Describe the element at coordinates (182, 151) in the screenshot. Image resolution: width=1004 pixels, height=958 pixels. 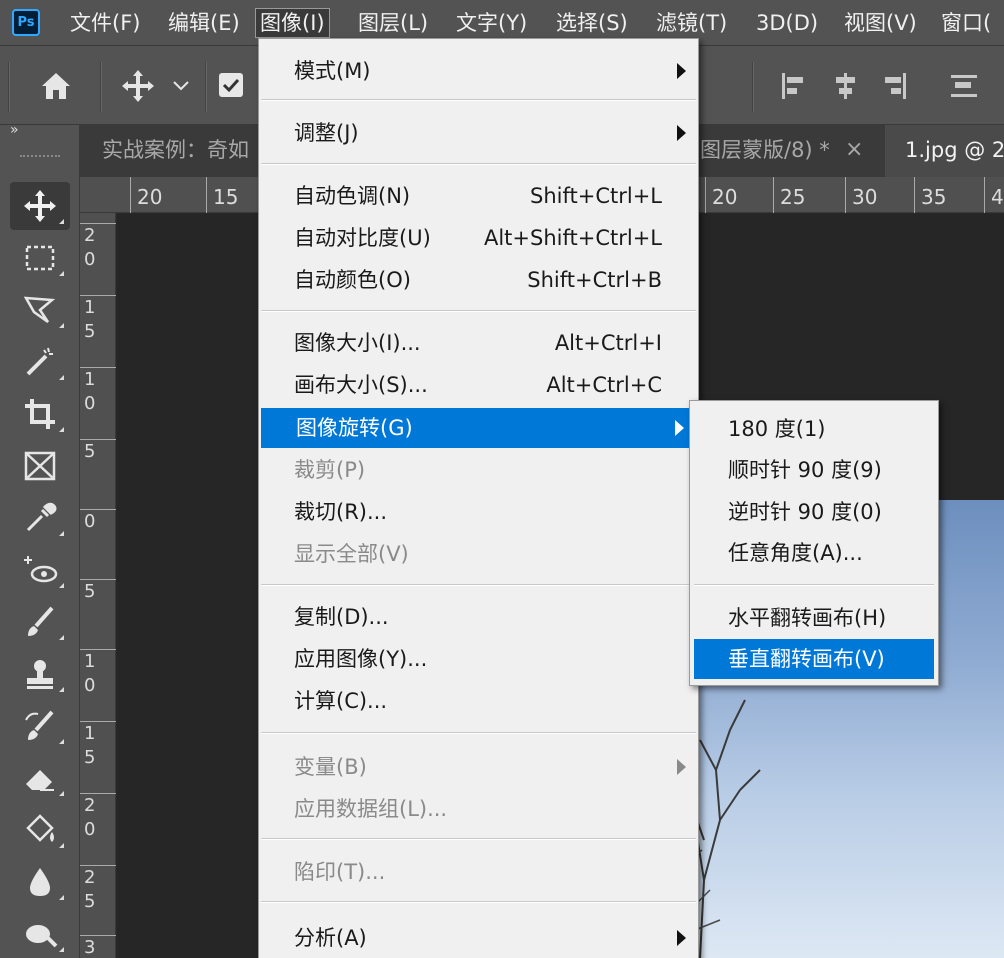
I see `document-tab: 实战案例：奇如` at that location.